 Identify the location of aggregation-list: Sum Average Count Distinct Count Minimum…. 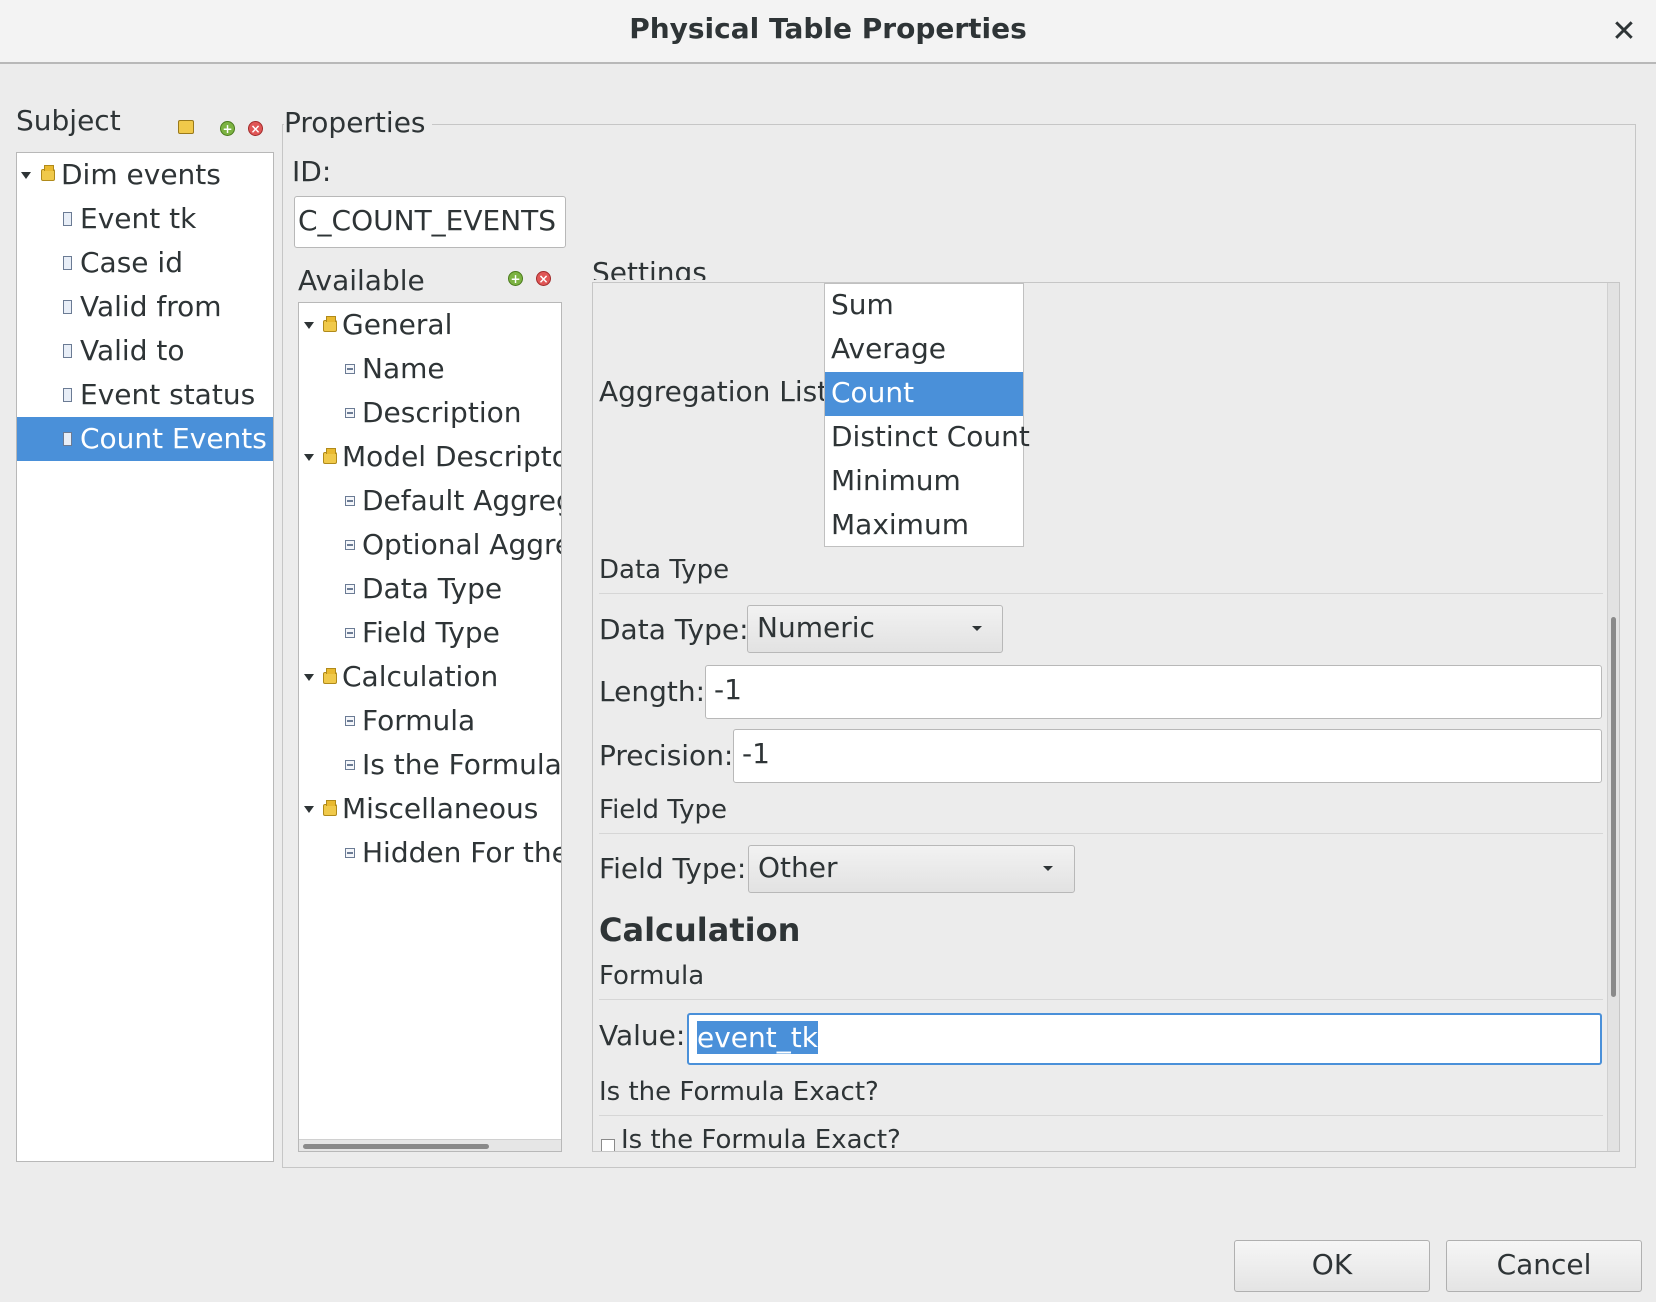
(927, 415).